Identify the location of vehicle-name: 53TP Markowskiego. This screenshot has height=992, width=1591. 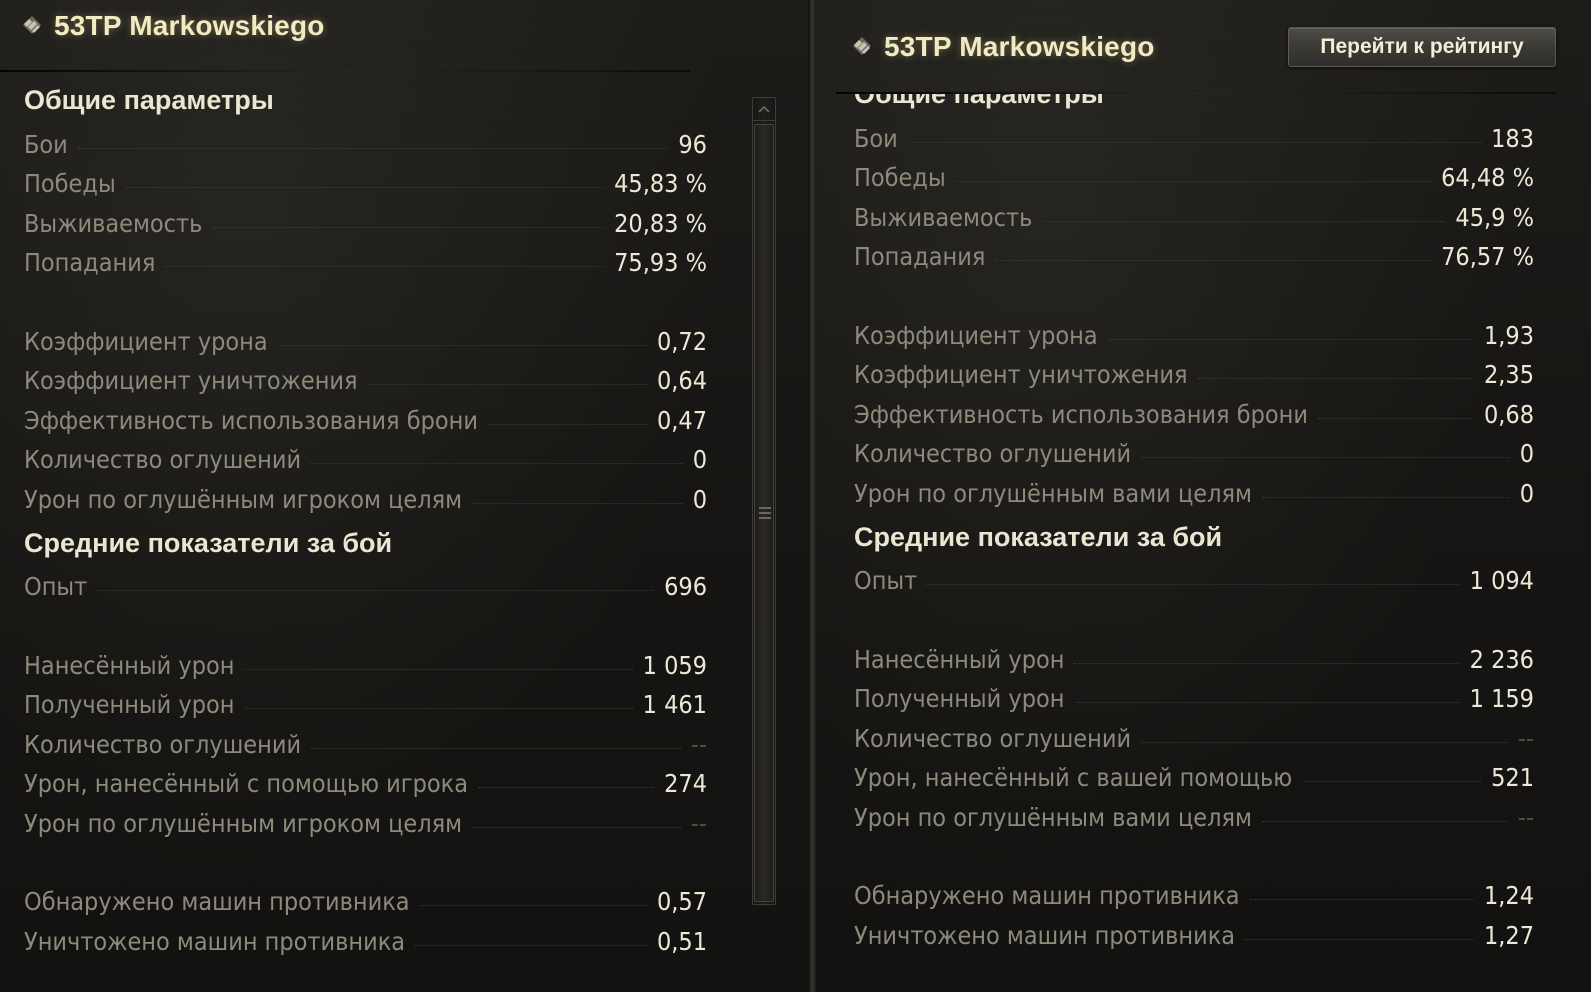
(189, 25).